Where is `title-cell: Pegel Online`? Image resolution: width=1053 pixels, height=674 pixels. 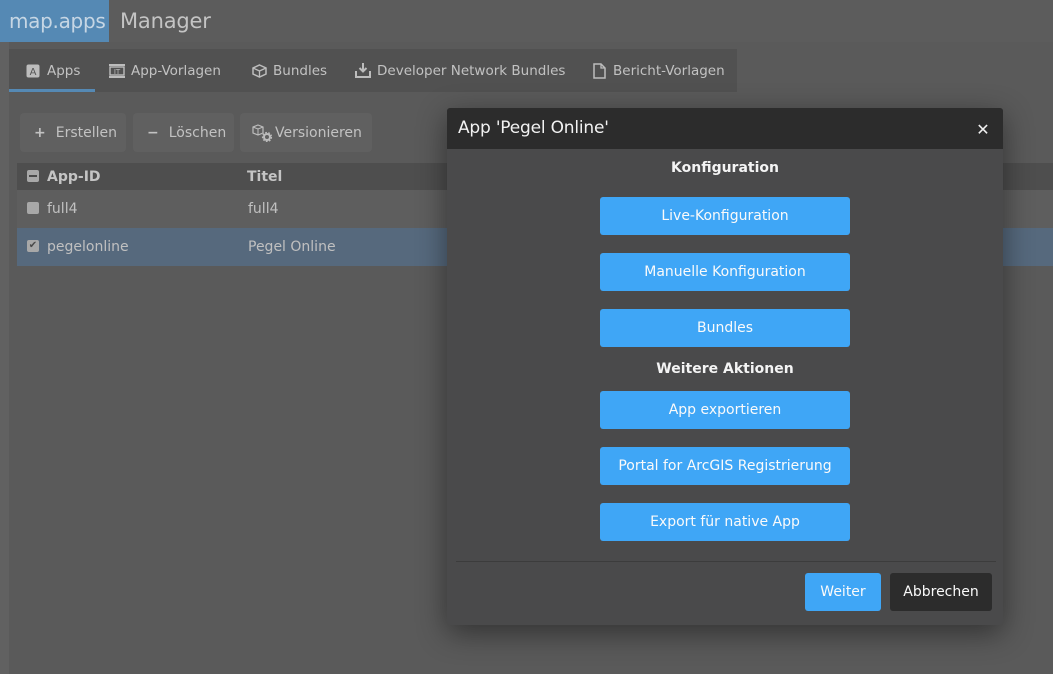 title-cell: Pegel Online is located at coordinates (292, 247).